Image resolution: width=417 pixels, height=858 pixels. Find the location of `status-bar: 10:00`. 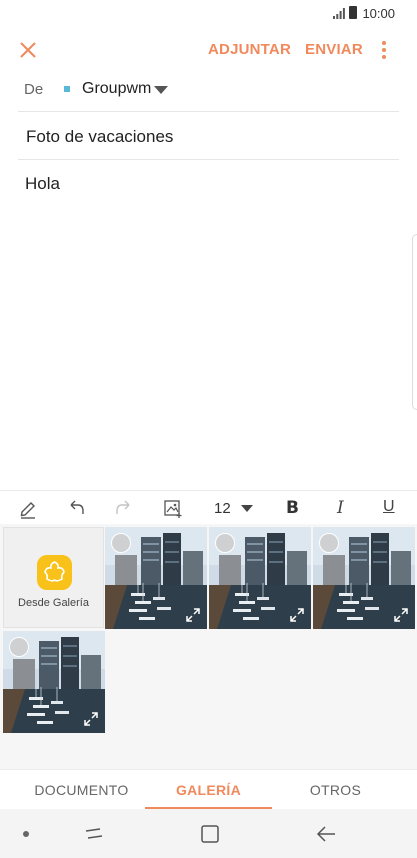

status-bar: 10:00 is located at coordinates (208, 14).